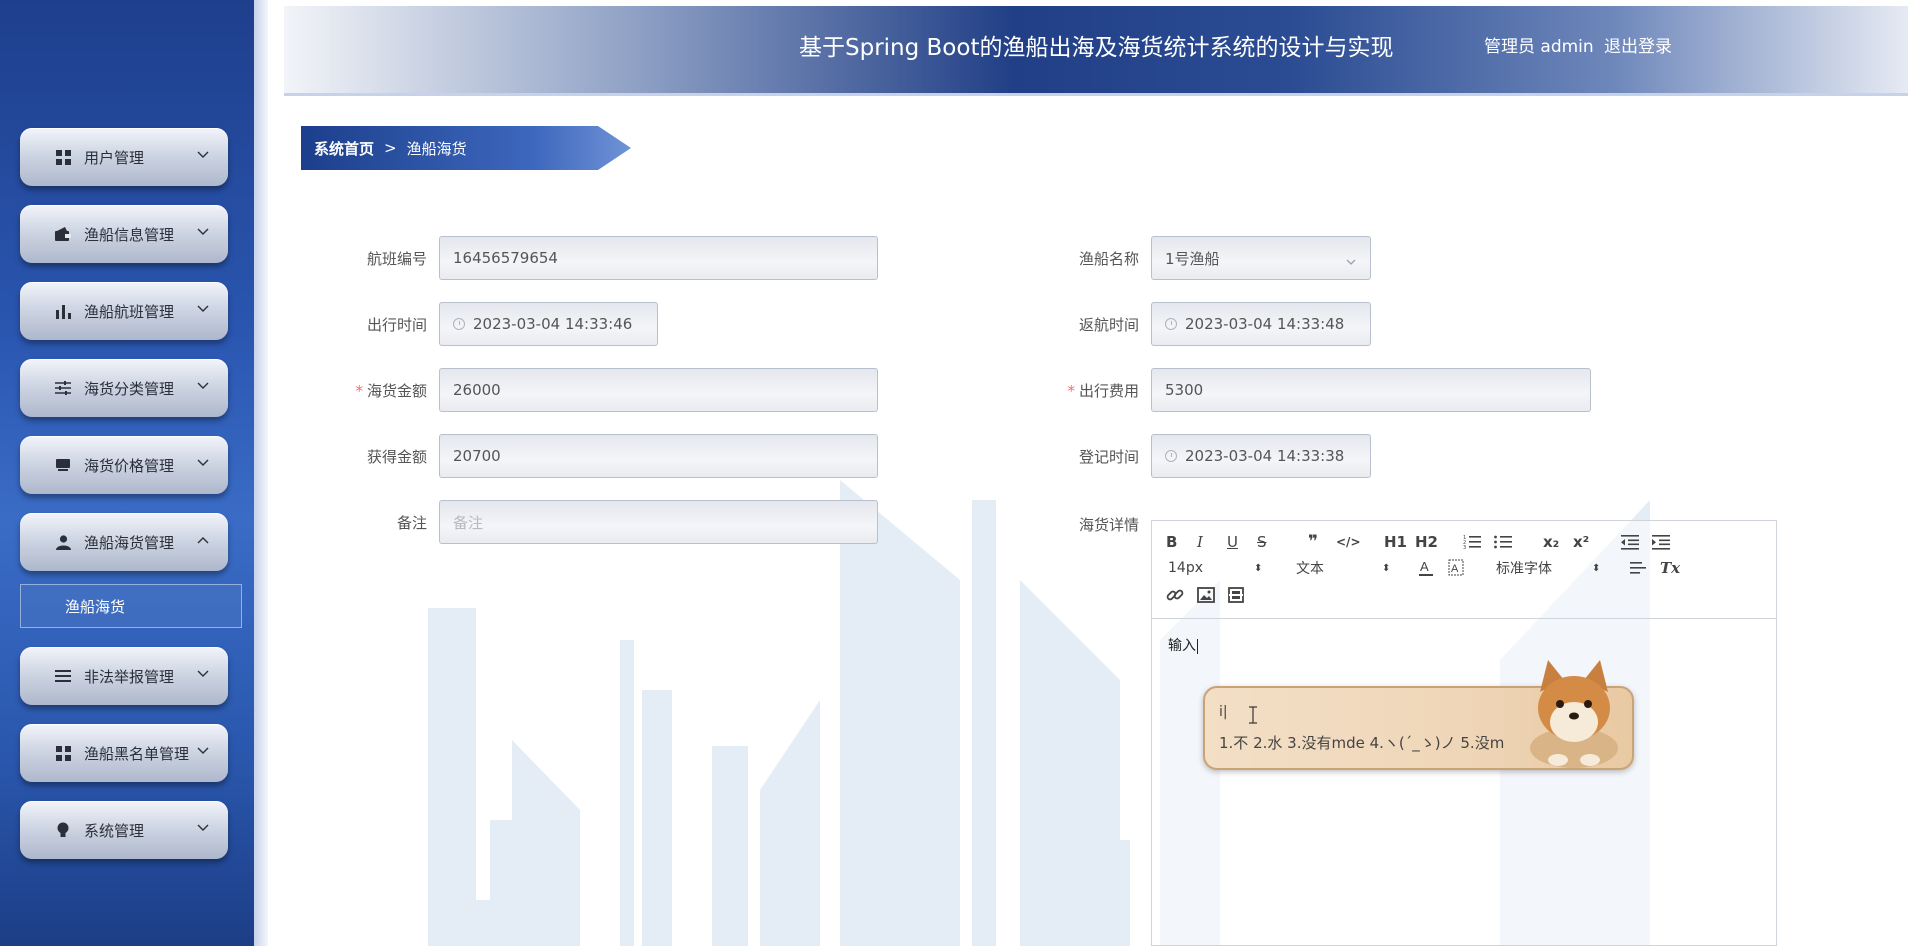 The width and height of the screenshot is (1908, 946). Describe the element at coordinates (124, 542) in the screenshot. I see `sidebar-item-boat-seafood: 渔船海货管理` at that location.